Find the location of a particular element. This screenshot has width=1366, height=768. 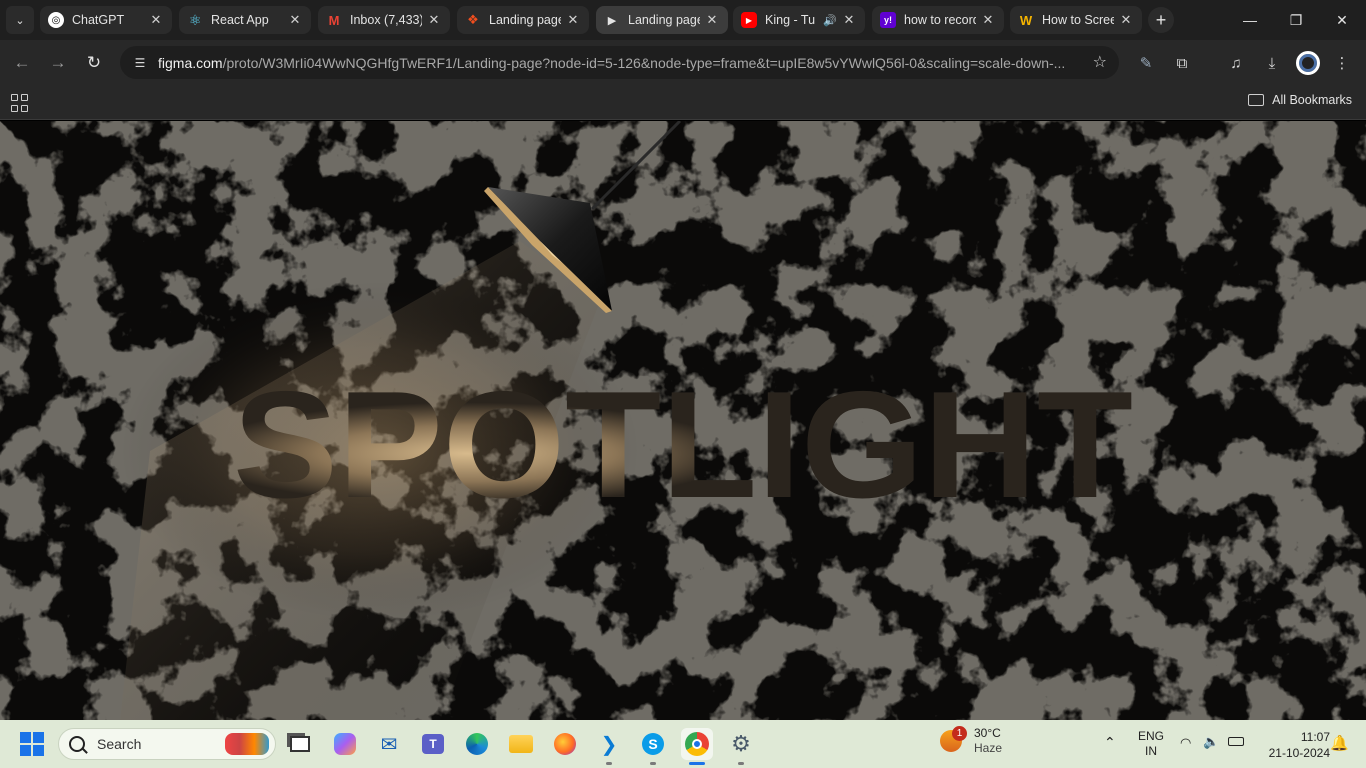

search-highlight-illustration is located at coordinates (247, 744).